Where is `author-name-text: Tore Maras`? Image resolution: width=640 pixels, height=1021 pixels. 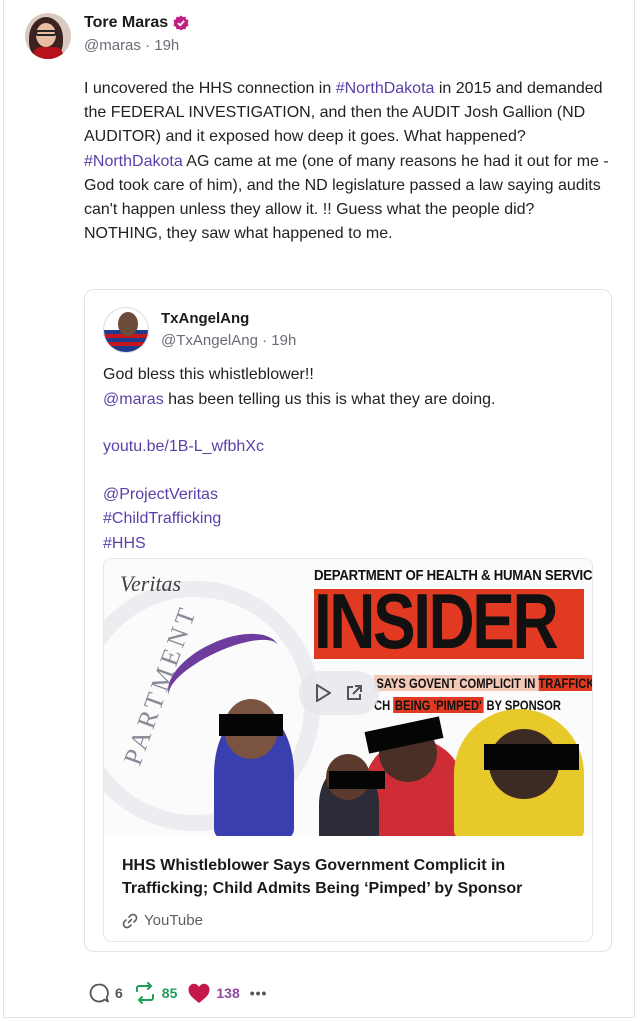 author-name-text: Tore Maras is located at coordinates (126, 23).